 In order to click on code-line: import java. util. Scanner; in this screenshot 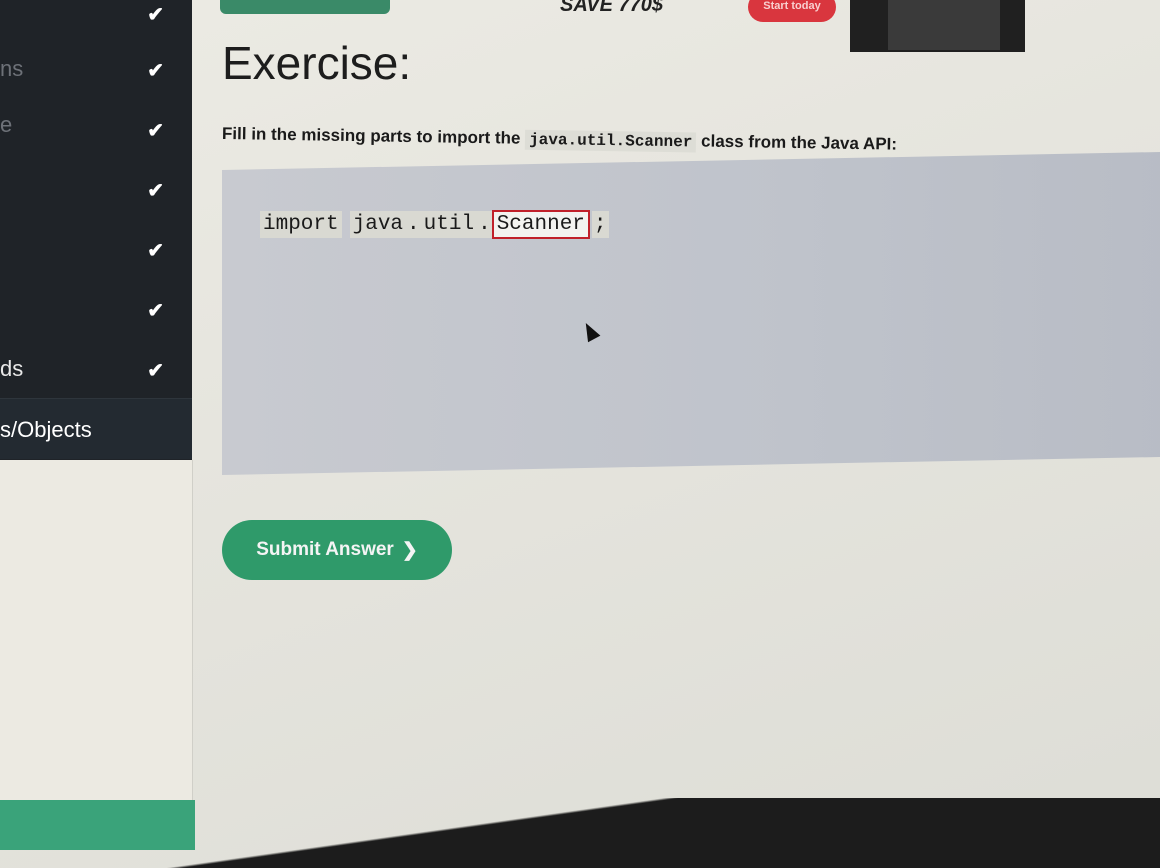, I will do `click(434, 224)`.